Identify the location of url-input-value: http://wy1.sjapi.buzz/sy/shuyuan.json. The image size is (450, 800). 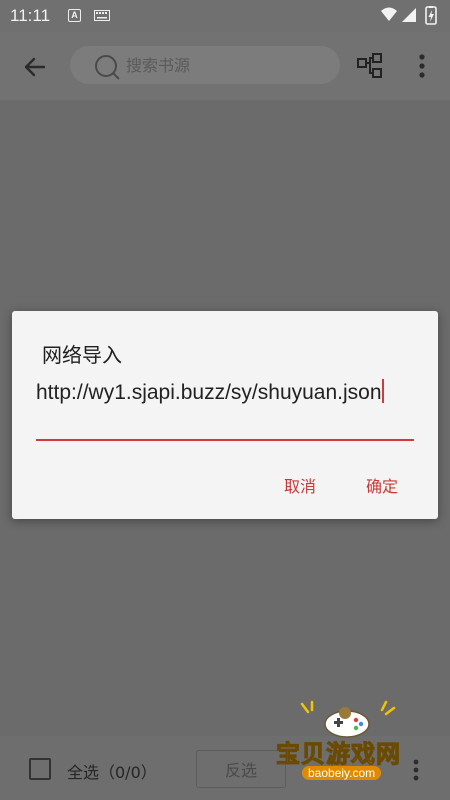
(209, 392).